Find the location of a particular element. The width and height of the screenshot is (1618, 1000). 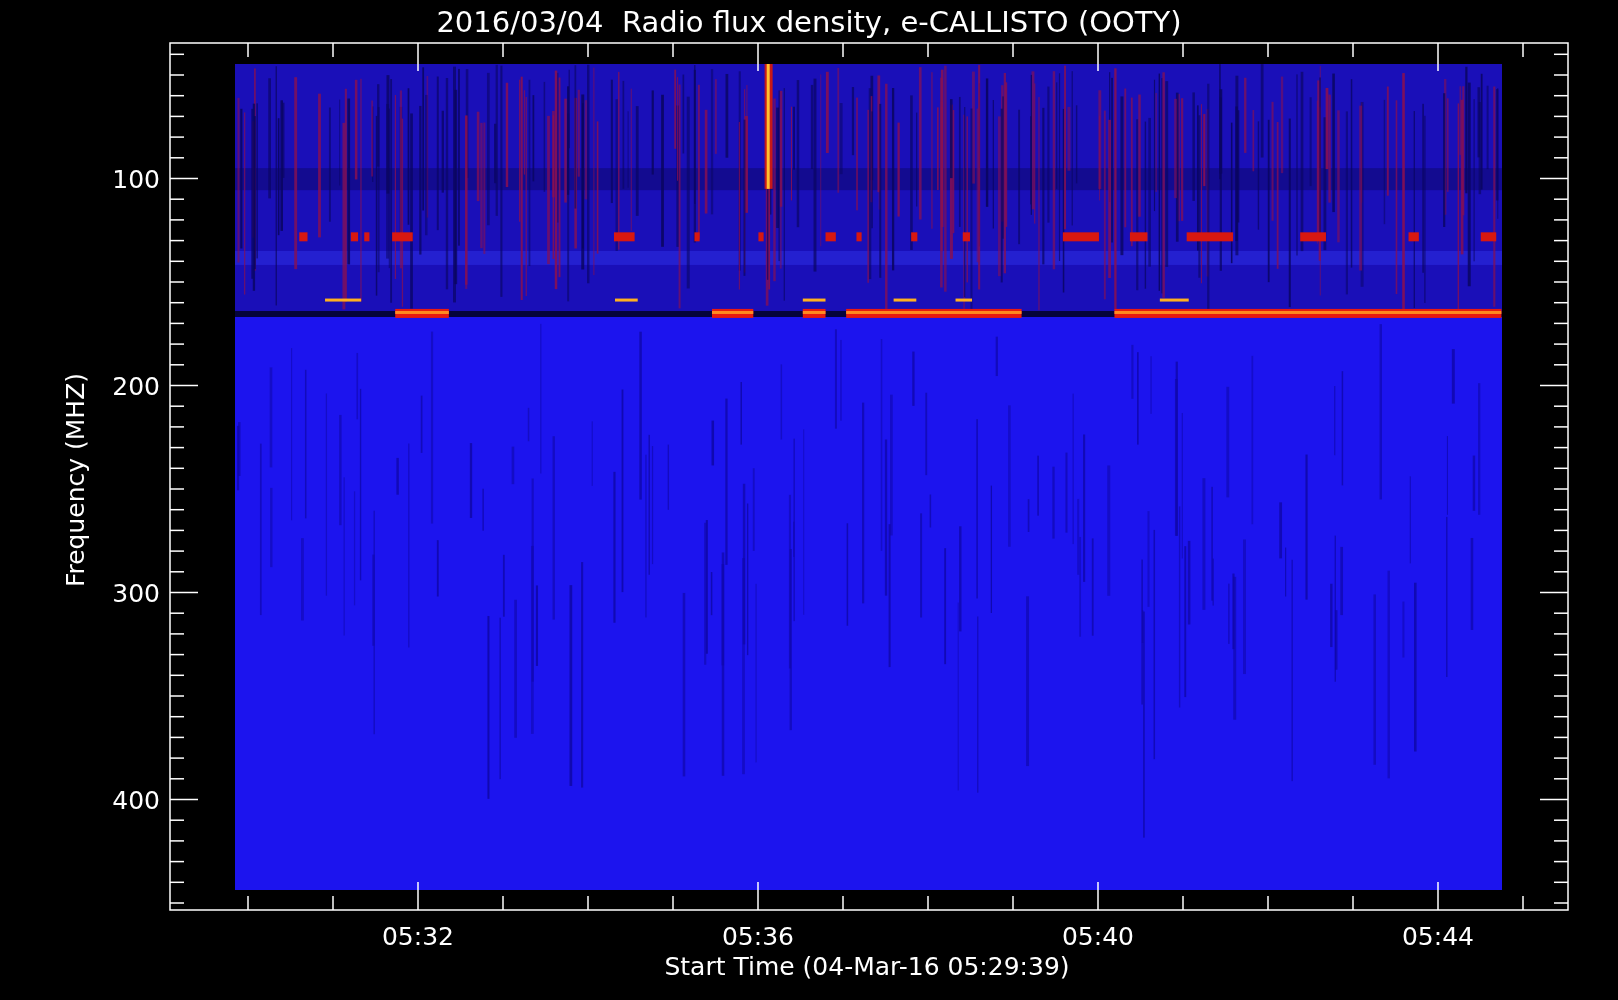

x-axis-label: Start Time (04-Mar-16 05:29:39) is located at coordinates (867, 966).